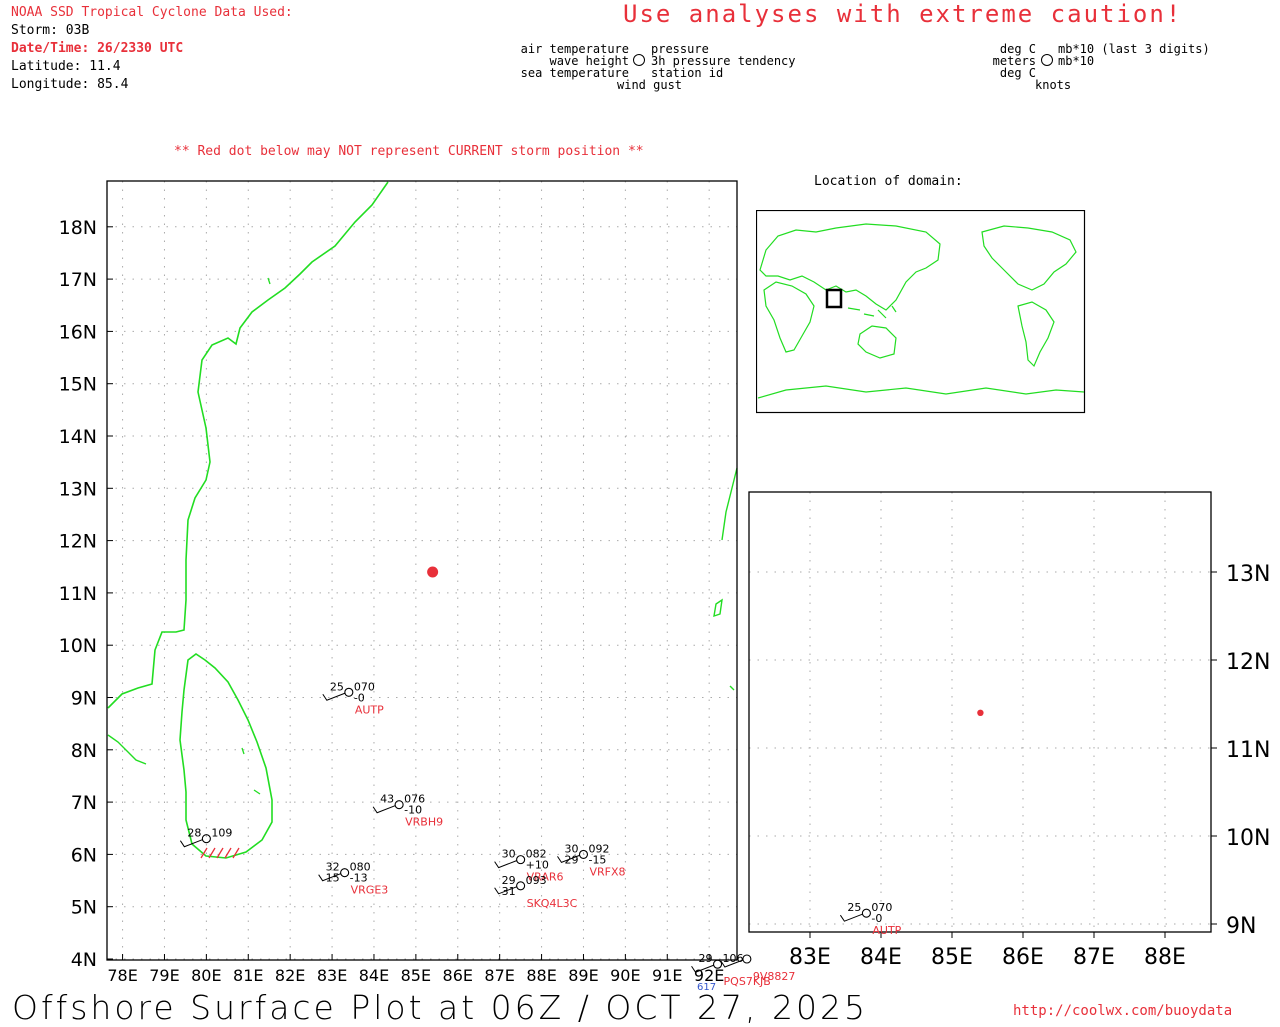  I want to click on zoom-lon-tick-label: 85E, so click(952, 957).